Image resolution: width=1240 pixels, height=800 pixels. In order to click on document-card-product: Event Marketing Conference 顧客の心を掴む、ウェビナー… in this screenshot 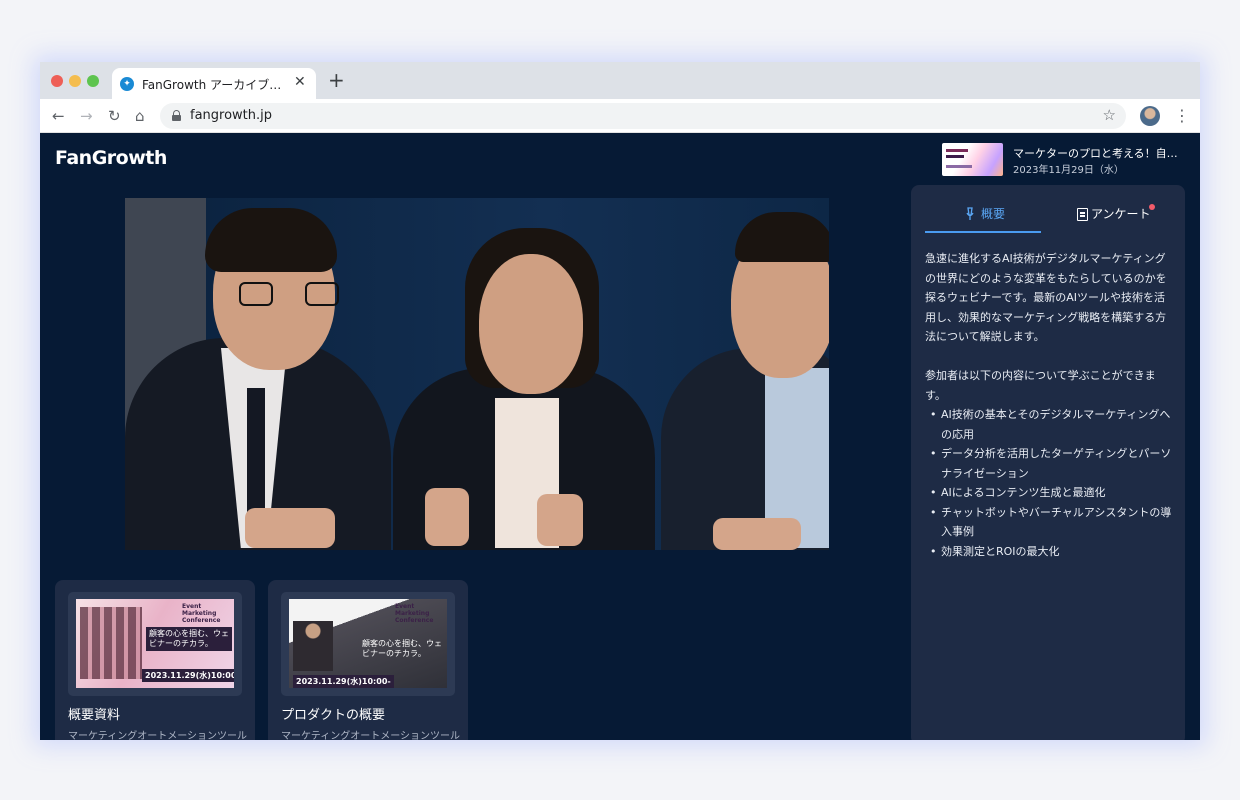, I will do `click(368, 660)`.